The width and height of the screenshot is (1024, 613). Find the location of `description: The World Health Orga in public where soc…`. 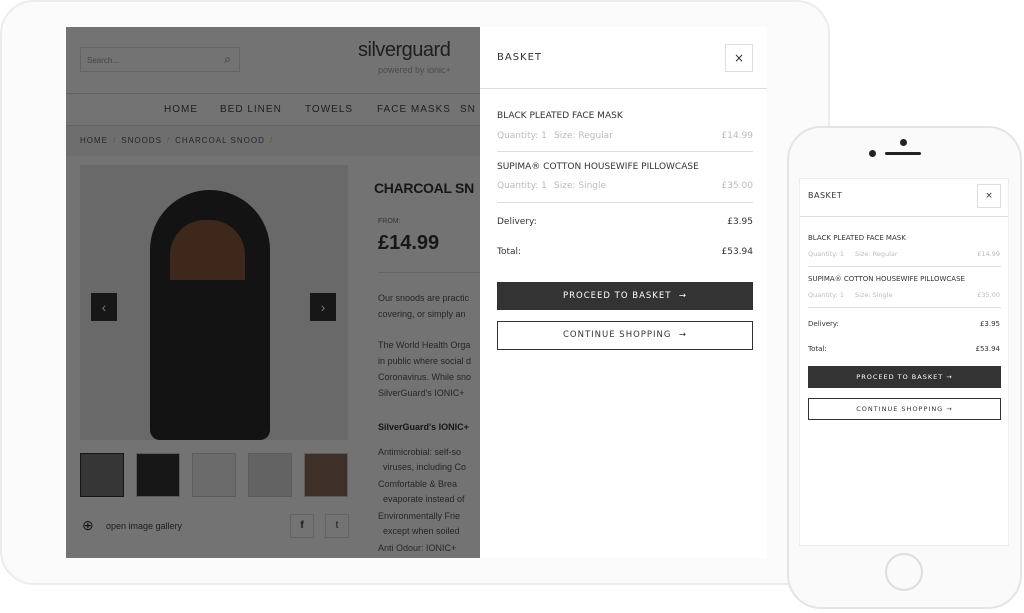

description: The World Health Orga in public where soc… is located at coordinates (425, 369).